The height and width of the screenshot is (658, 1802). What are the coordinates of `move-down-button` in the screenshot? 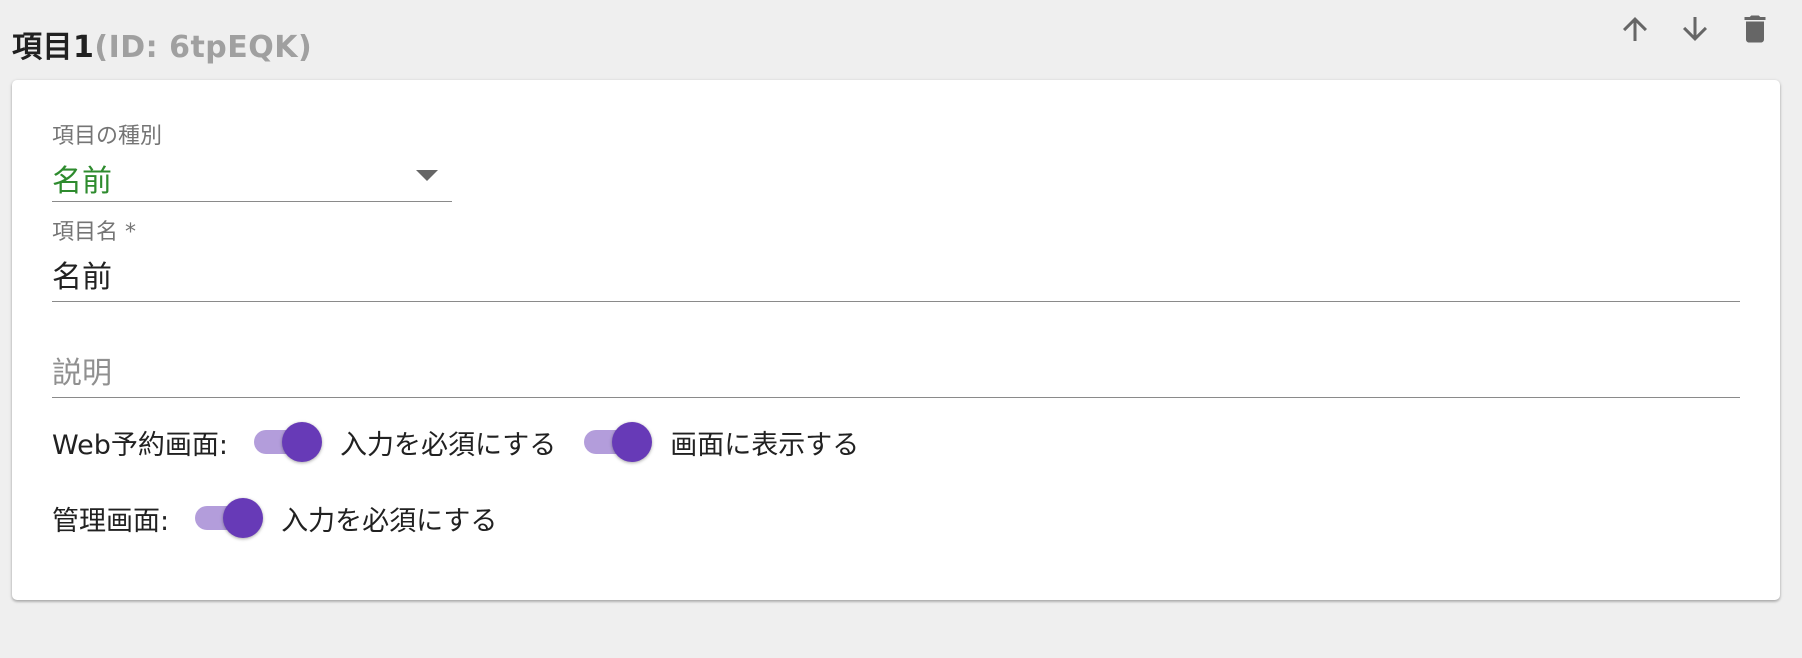 It's located at (1695, 29).